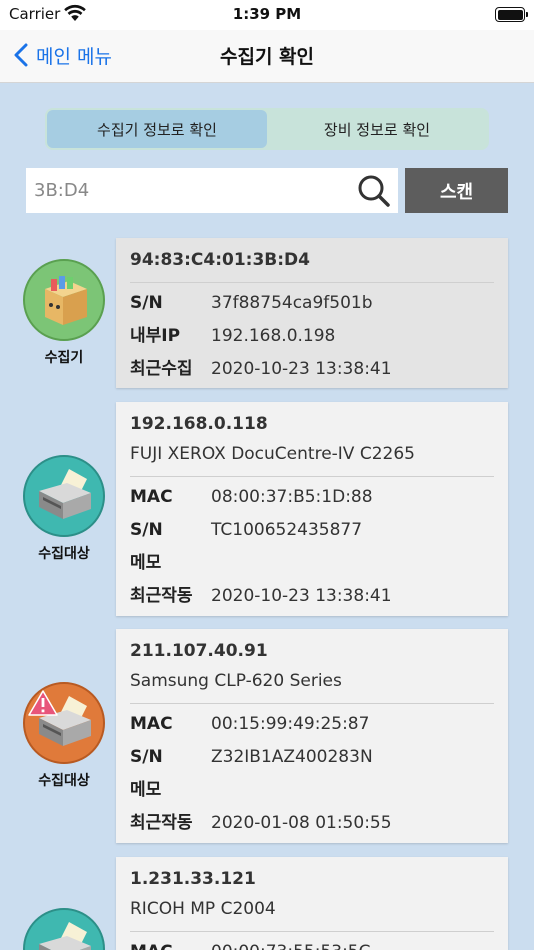  What do you see at coordinates (251, 303) in the screenshot?
I see `info-row: S/N 37f88754ca9f501b` at bounding box center [251, 303].